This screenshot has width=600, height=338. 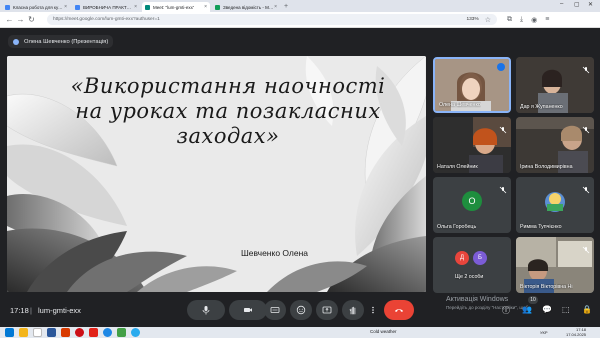 I want to click on browser-tab-sheet: Зведена відомість - МАСИМ ×, so click(x=246, y=7).